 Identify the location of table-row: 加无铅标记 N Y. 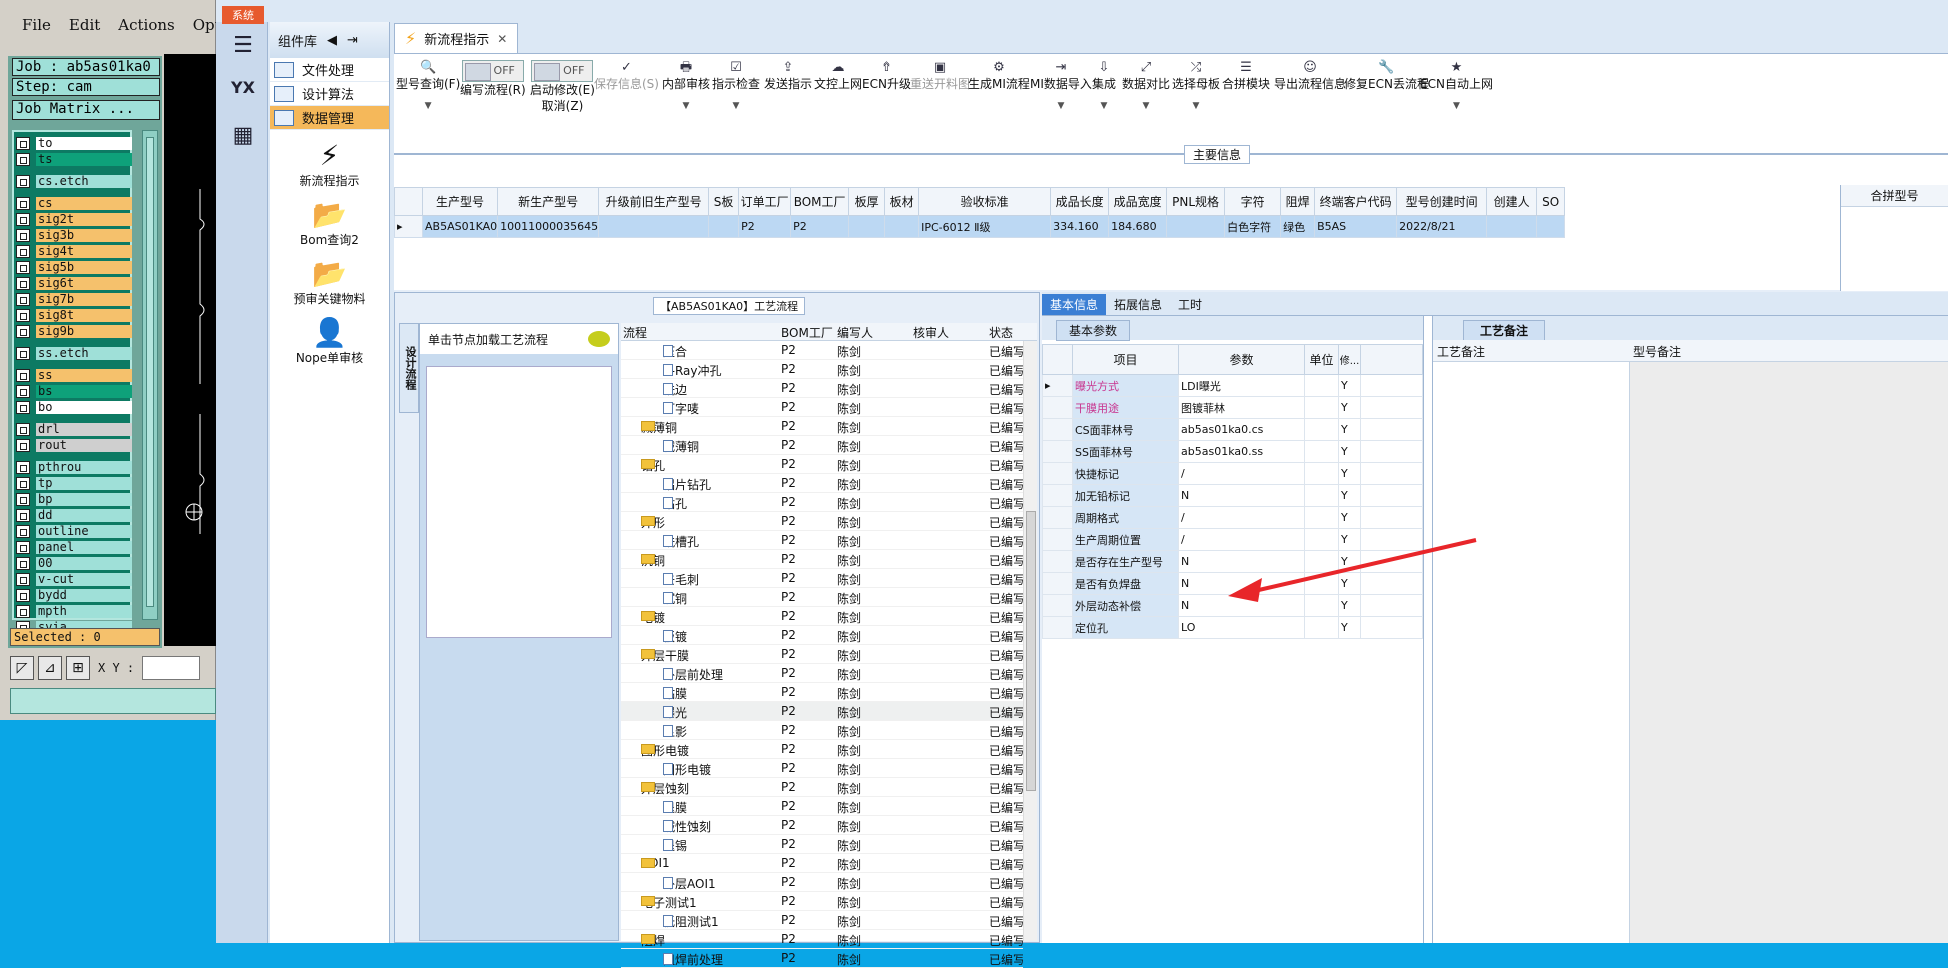
(1232, 495).